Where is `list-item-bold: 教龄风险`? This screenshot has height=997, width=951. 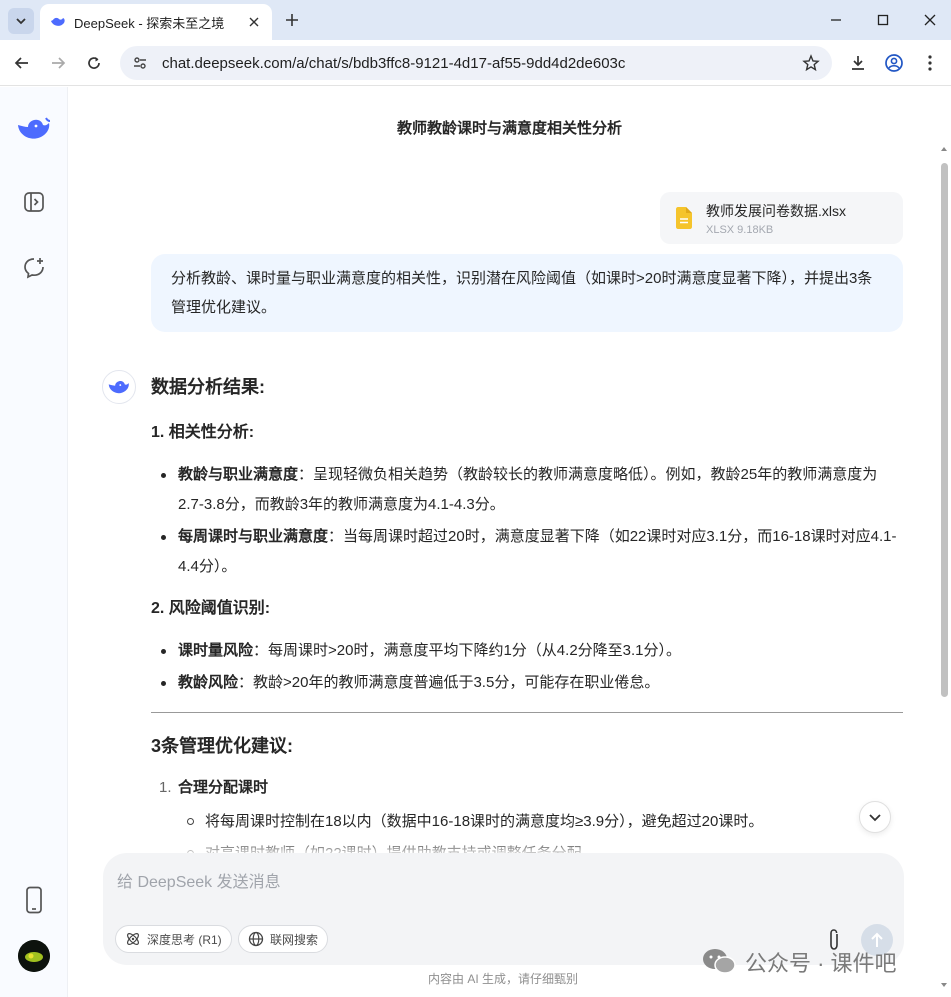 list-item-bold: 教龄风险 is located at coordinates (208, 682).